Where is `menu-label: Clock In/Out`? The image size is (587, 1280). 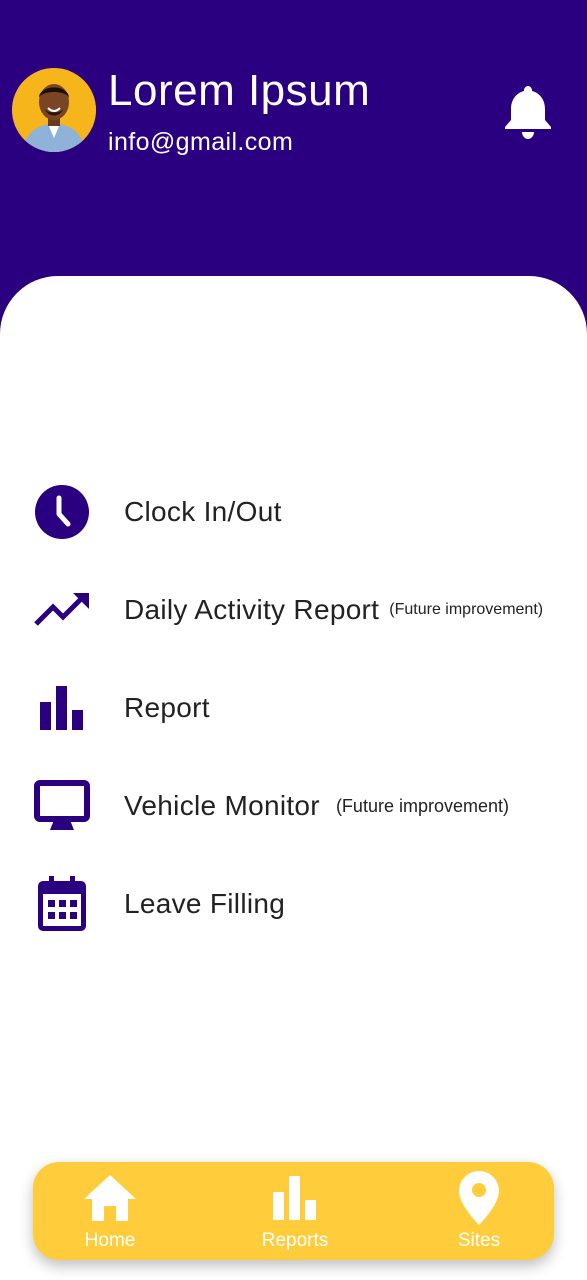 menu-label: Clock In/Out is located at coordinates (203, 511).